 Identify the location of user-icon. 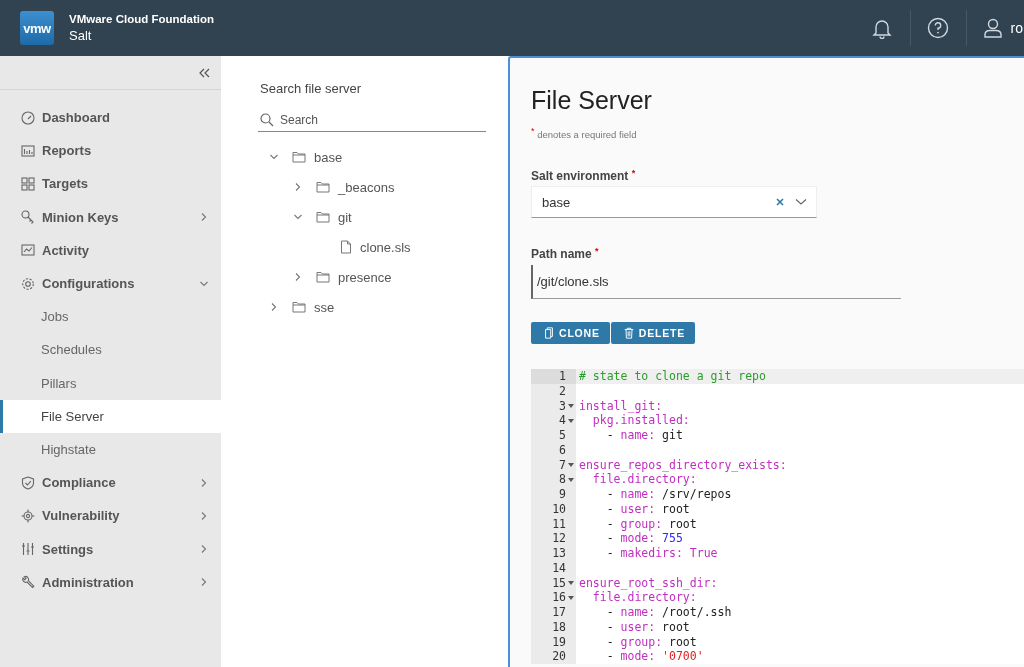
(992, 28).